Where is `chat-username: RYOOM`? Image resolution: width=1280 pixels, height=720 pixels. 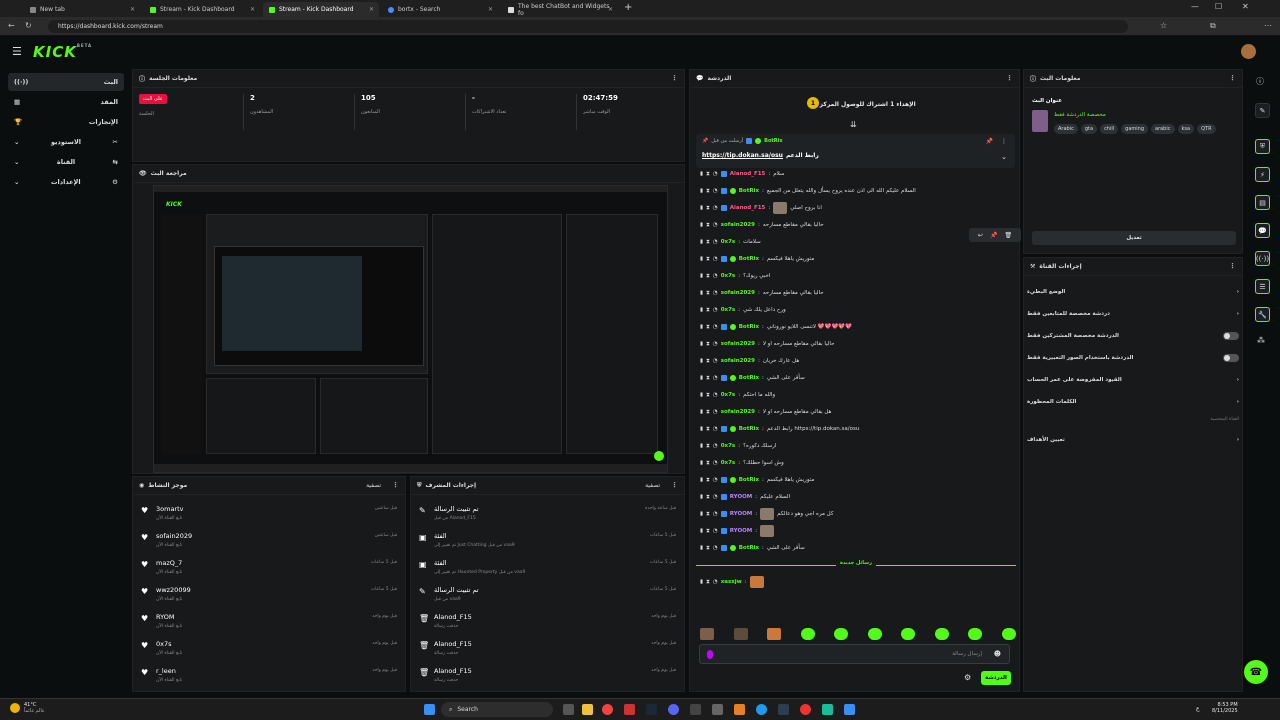
chat-username: RYOOM is located at coordinates (741, 514).